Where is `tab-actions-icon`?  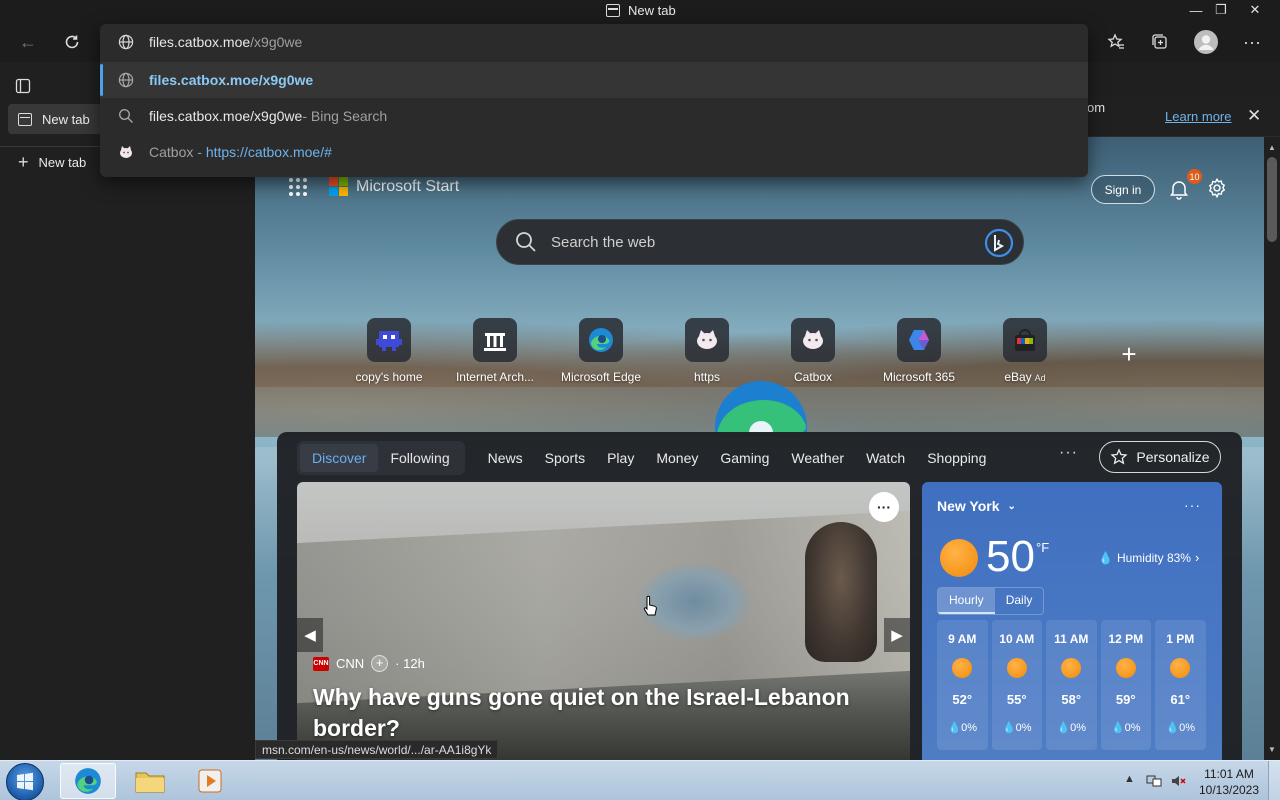
tab-actions-icon is located at coordinates (23, 86).